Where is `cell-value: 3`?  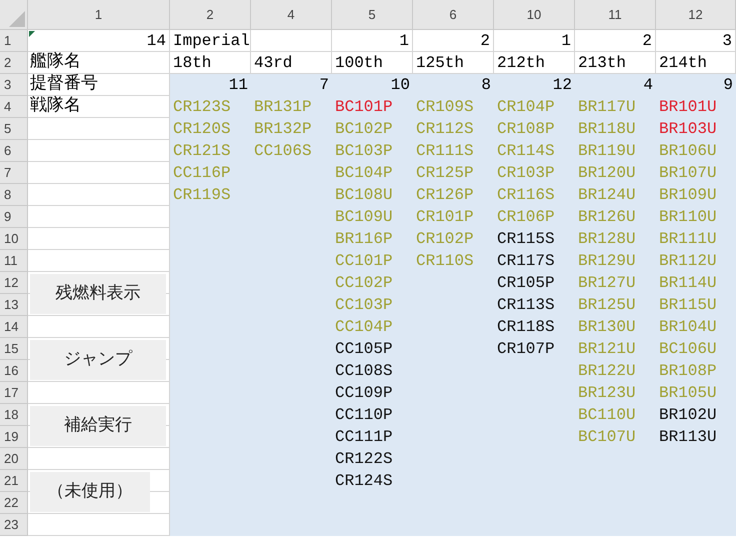 cell-value: 3 is located at coordinates (696, 41).